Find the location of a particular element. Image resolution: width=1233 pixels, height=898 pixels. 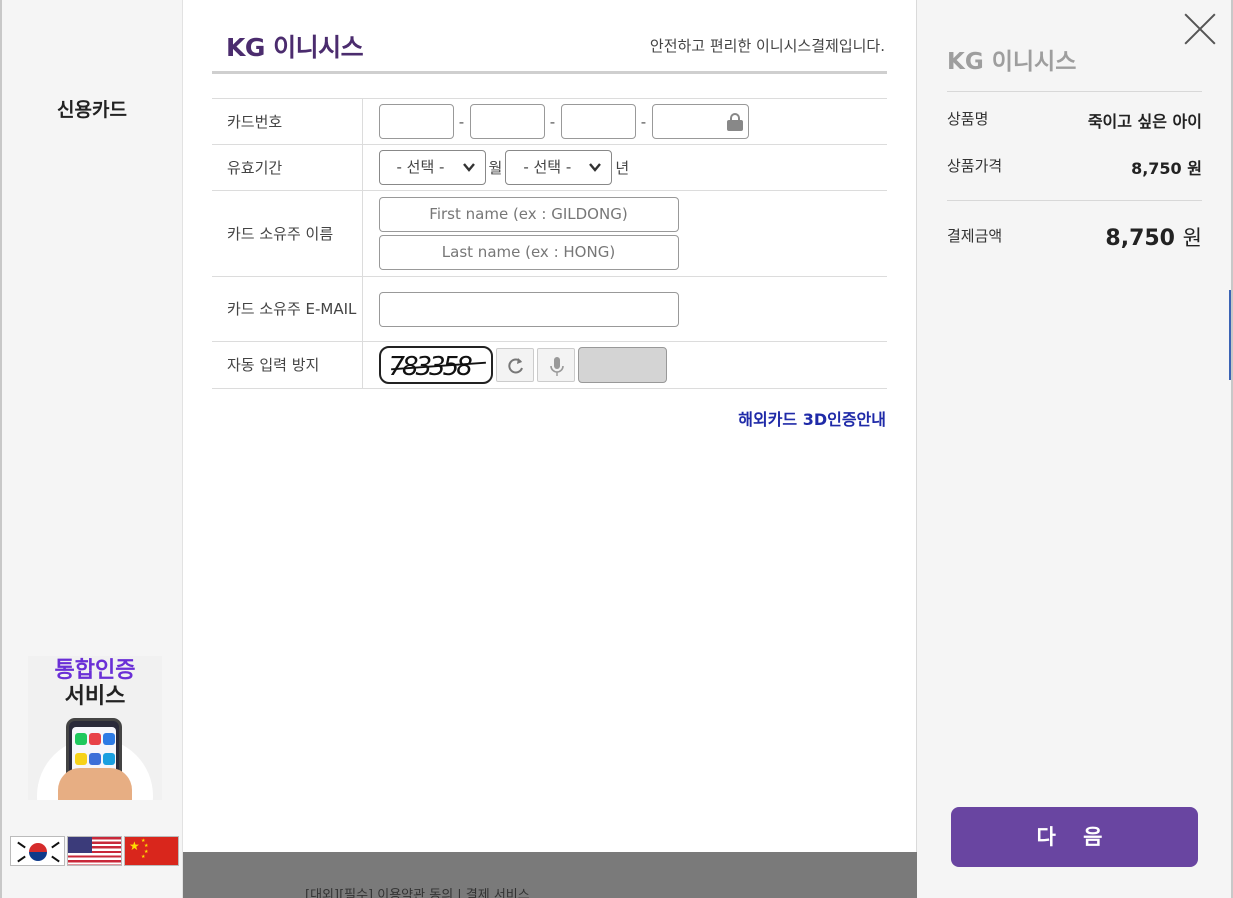

expiry-month-select: - 선택 - is located at coordinates (432, 167).